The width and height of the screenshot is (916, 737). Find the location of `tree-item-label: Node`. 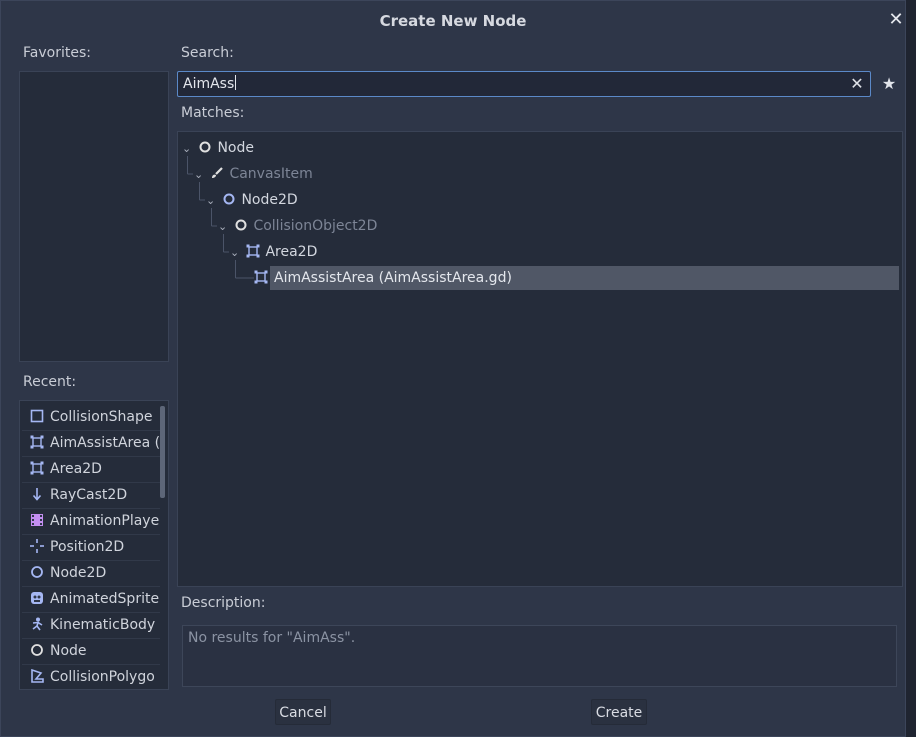

tree-item-label: Node is located at coordinates (235, 148).